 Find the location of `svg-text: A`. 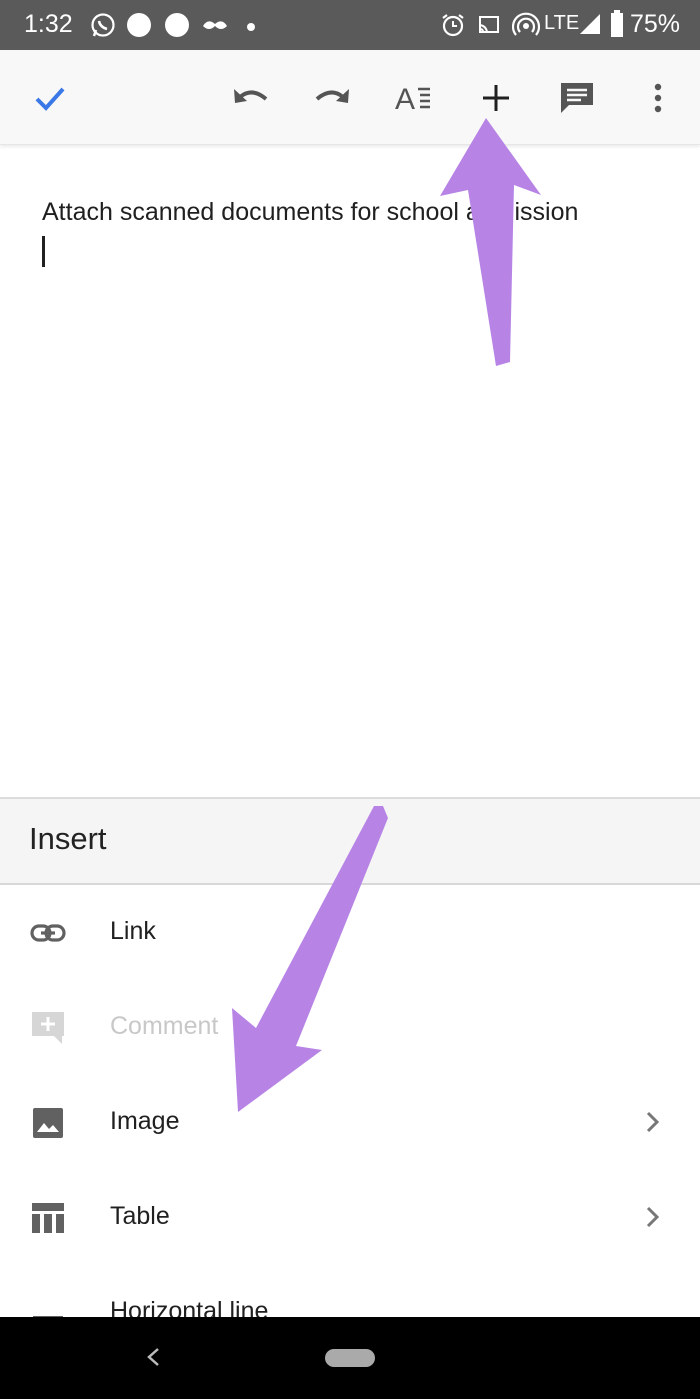

svg-text: A is located at coordinates (405, 99).